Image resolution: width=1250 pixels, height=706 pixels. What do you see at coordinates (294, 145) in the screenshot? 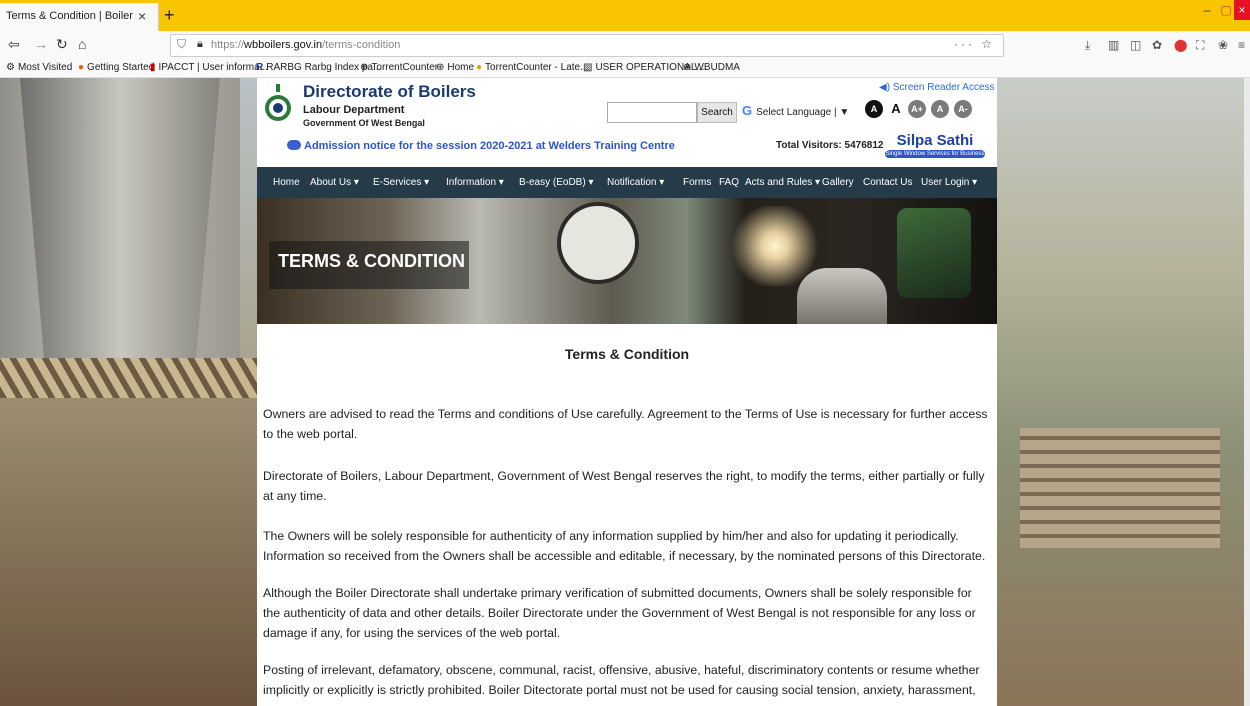
I see `new-badge-icon` at bounding box center [294, 145].